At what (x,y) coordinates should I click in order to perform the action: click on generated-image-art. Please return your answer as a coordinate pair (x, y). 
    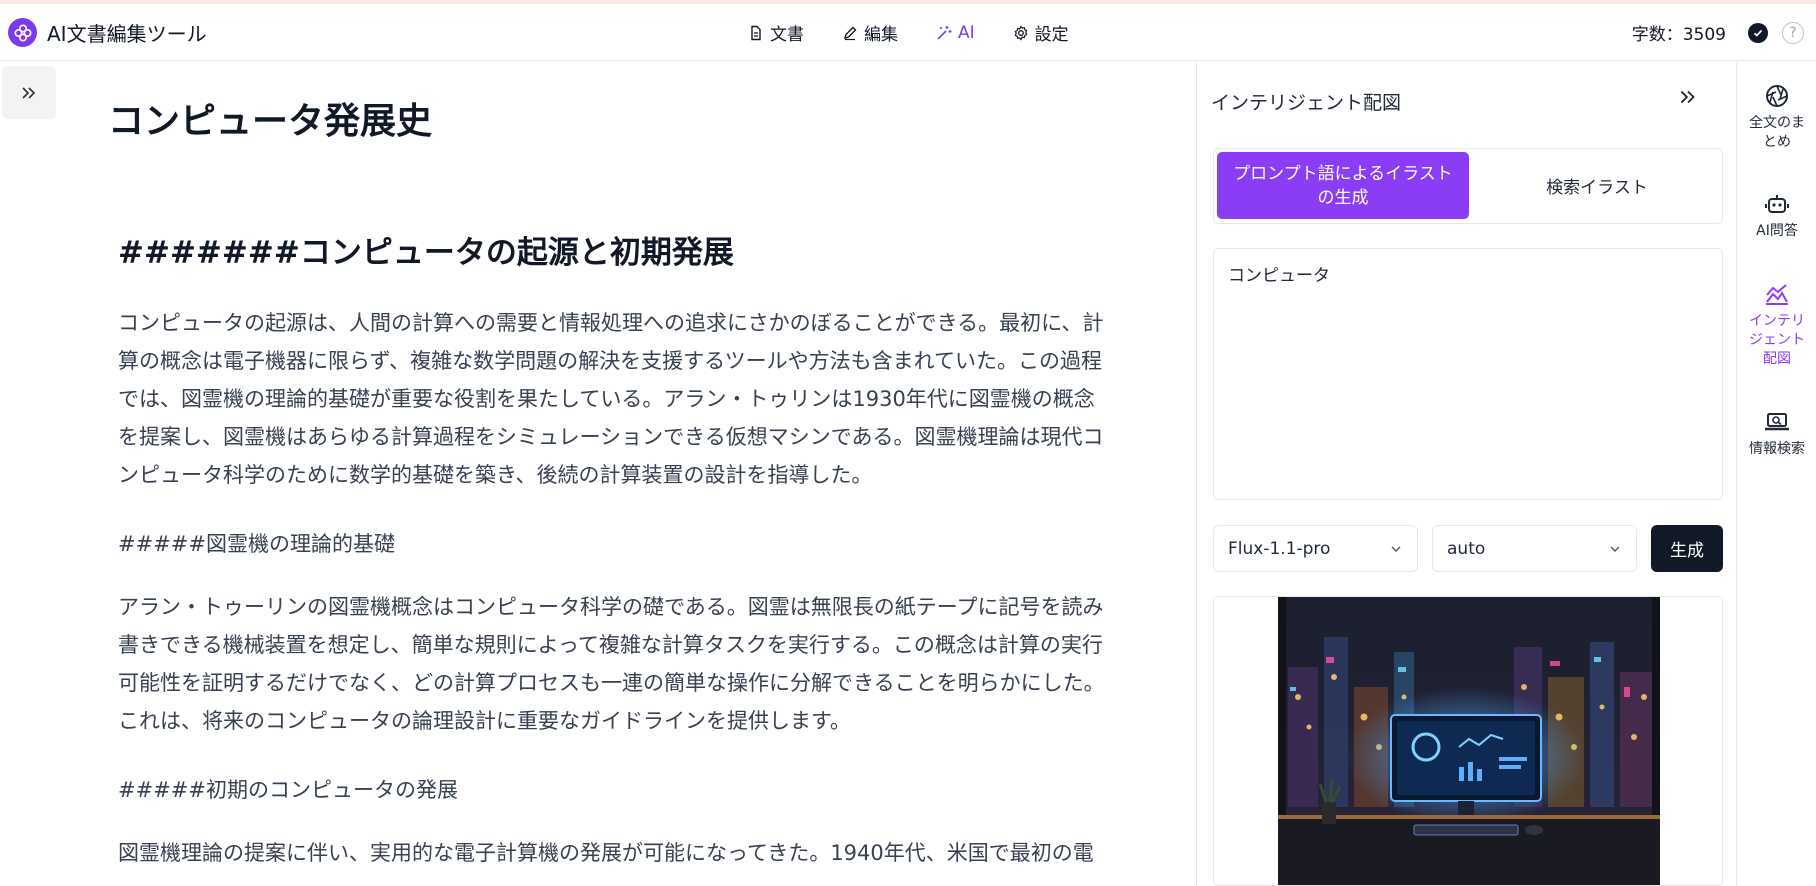
    Looking at the image, I should click on (1468, 741).